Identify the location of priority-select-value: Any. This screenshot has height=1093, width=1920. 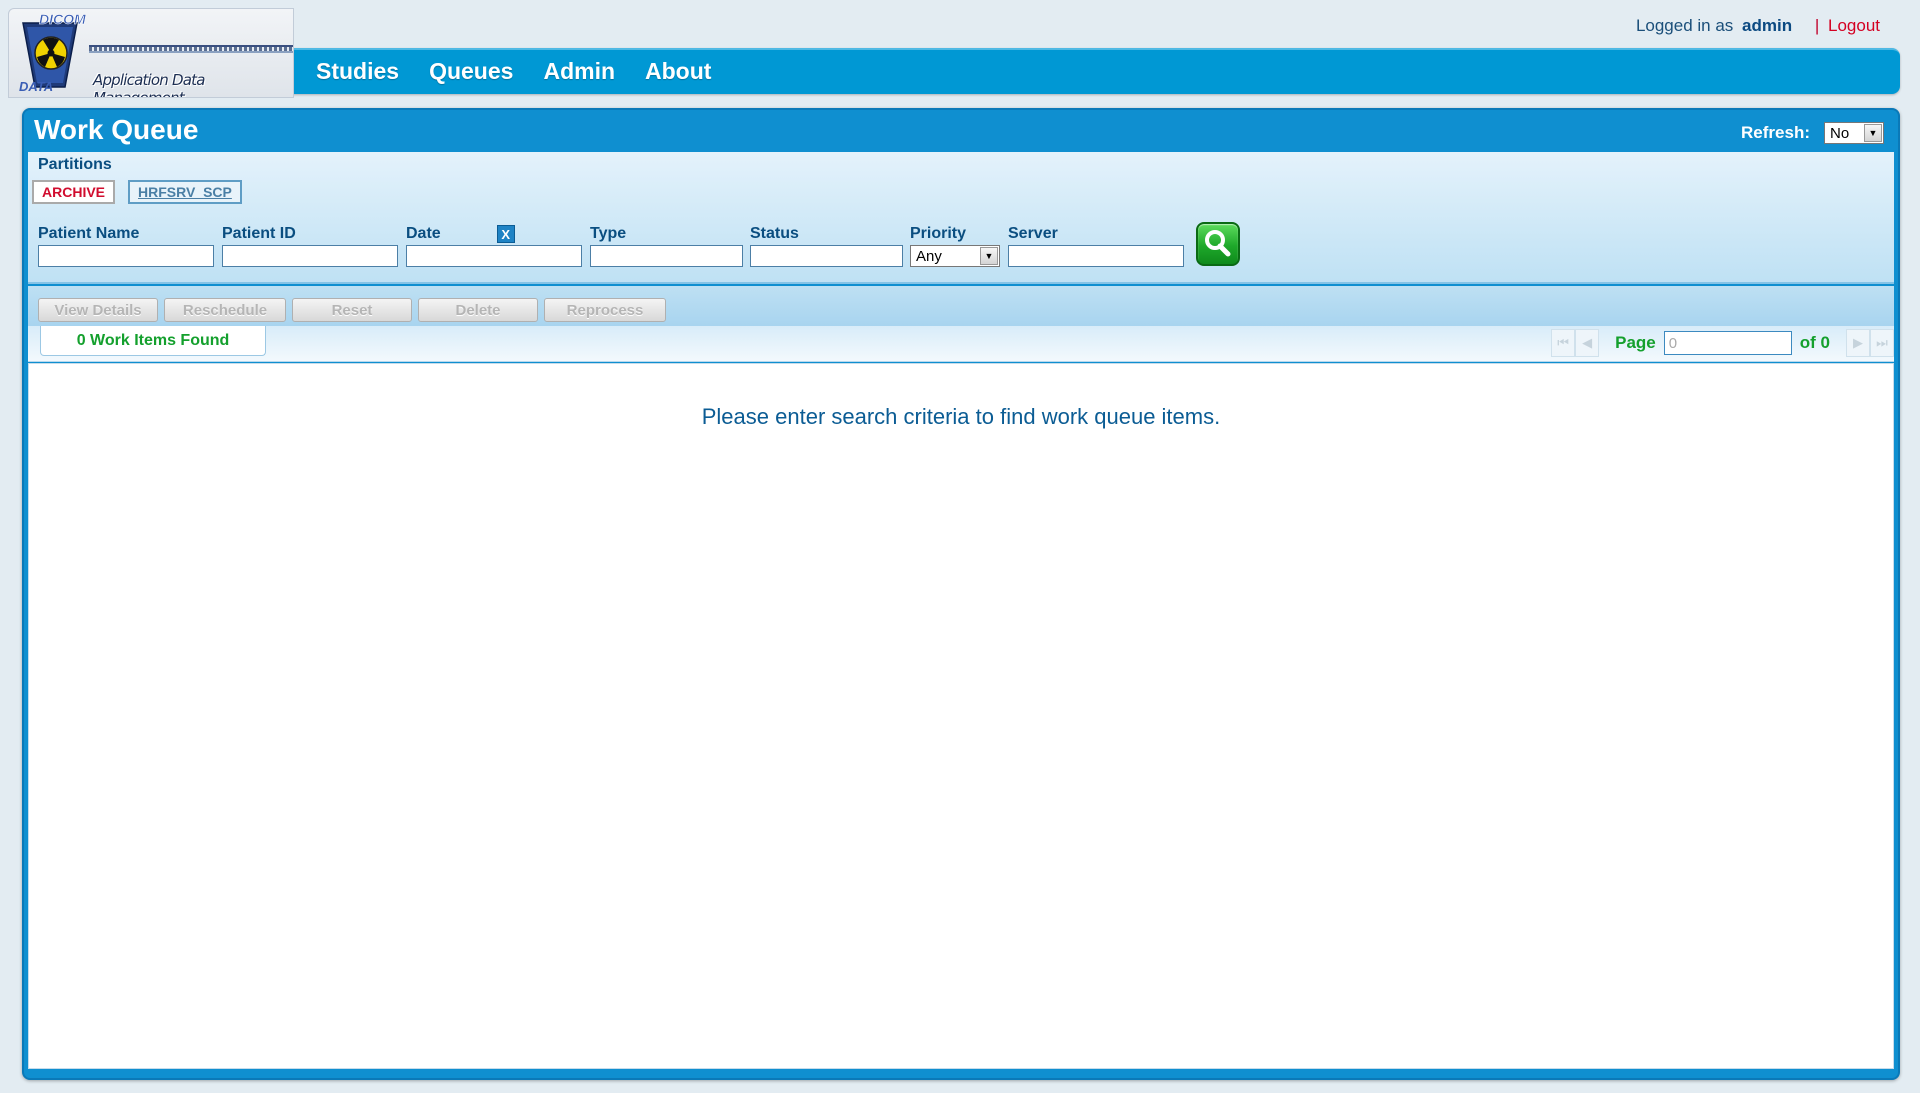
(929, 256).